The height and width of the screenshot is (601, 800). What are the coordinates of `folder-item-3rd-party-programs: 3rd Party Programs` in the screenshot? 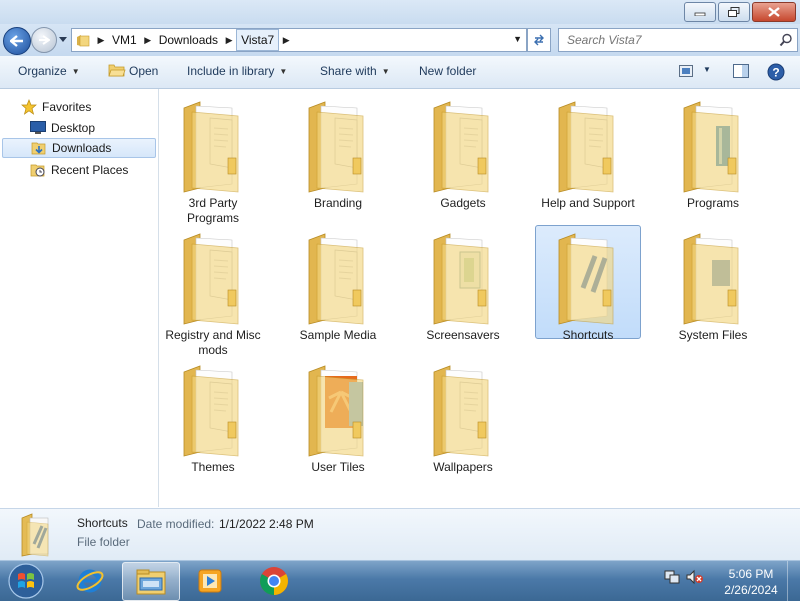 It's located at (213, 159).